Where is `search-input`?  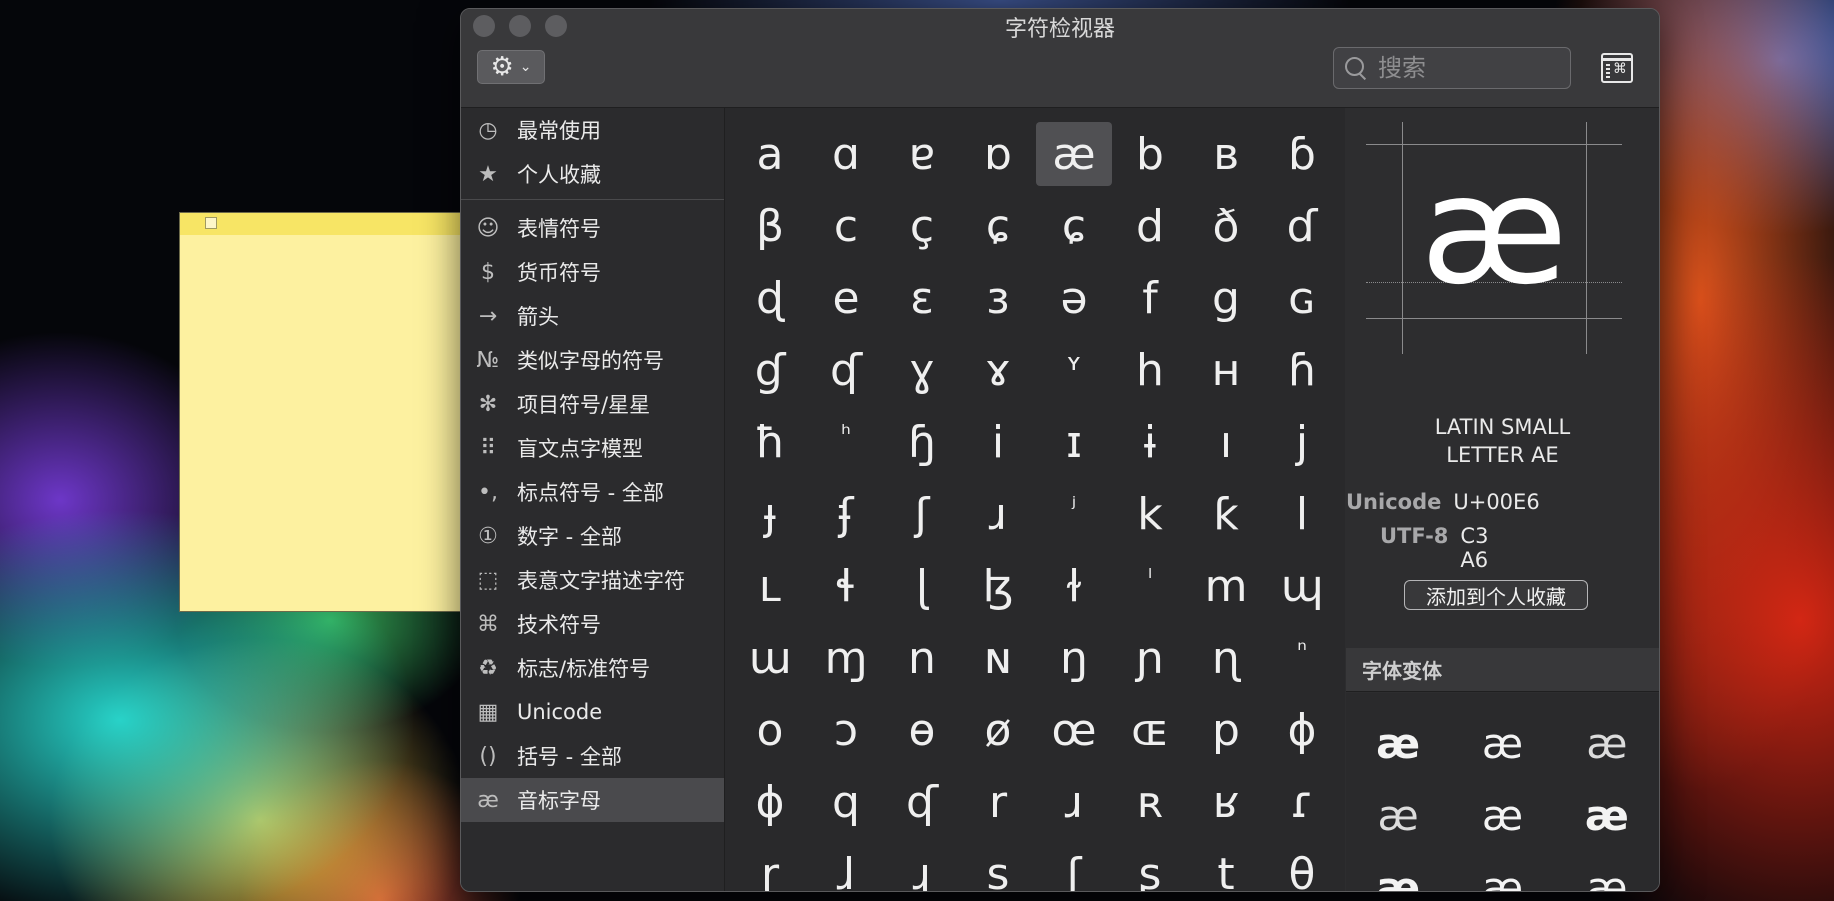
search-input is located at coordinates (1468, 68).